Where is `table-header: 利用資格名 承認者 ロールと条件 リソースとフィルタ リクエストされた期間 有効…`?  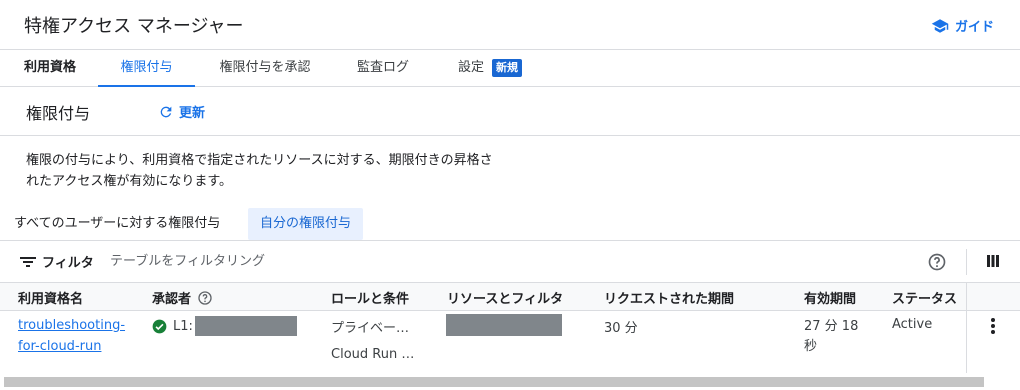 table-header: 利用資格名 承認者 ロールと条件 リソースとフィルタ リクエストされた期間 有効… is located at coordinates (510, 297).